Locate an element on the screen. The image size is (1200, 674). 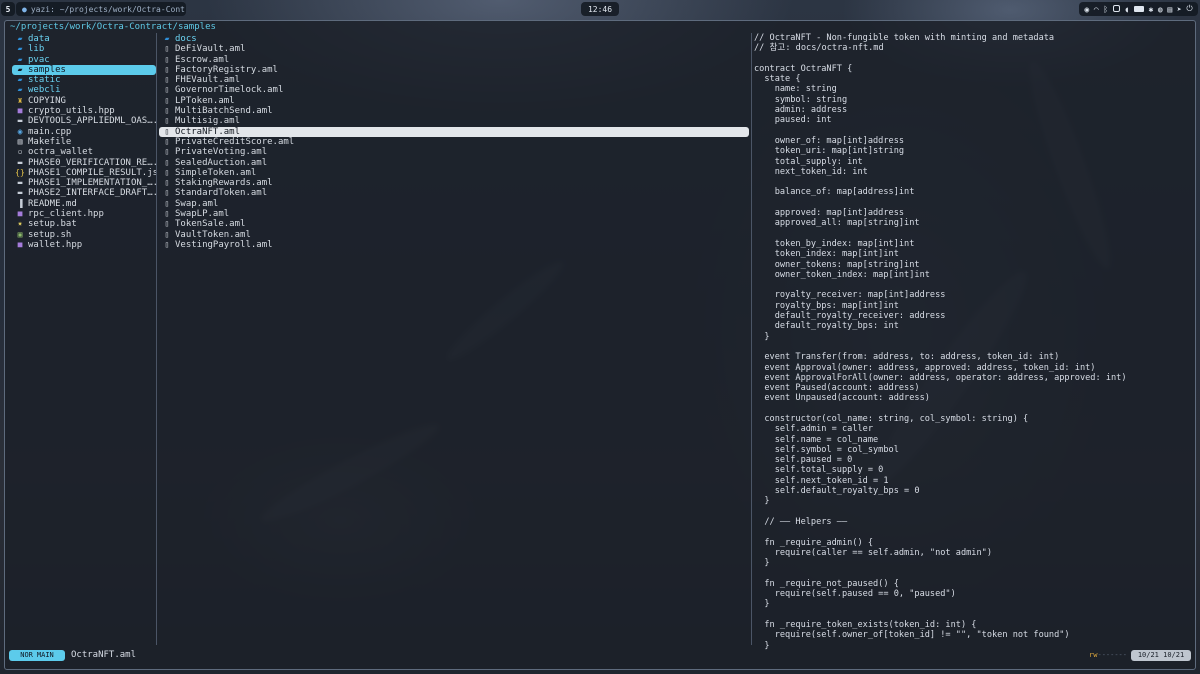
file-entry: ■ rpc_client.hpp is located at coordinates (84, 214).